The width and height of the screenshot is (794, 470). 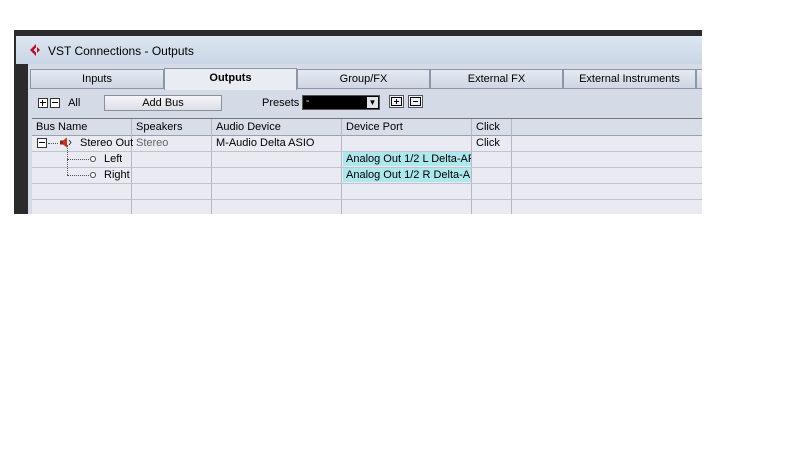 What do you see at coordinates (265, 143) in the screenshot?
I see `audio-device: M-Audio Delta ASIO` at bounding box center [265, 143].